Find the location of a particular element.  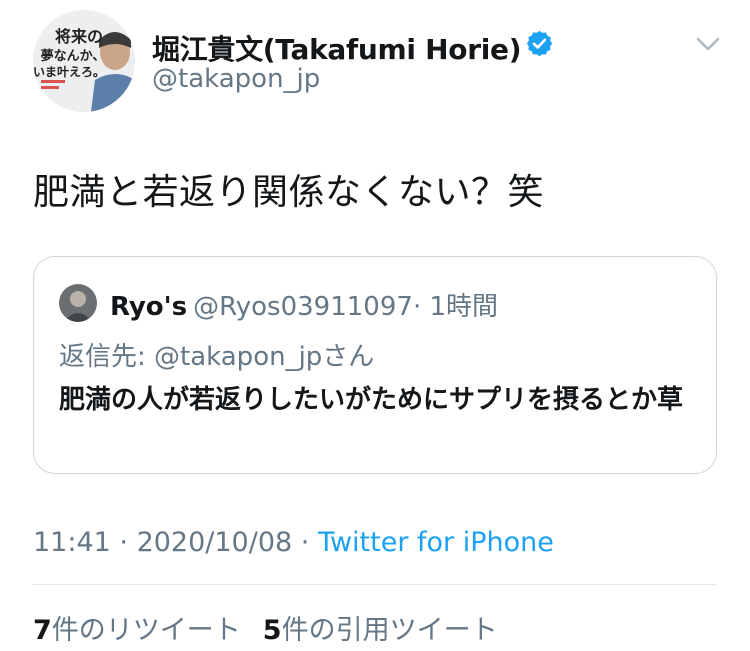

author-avatar-image: 将来の 夢なんか、 いま叶えろ。 is located at coordinates (84, 61).